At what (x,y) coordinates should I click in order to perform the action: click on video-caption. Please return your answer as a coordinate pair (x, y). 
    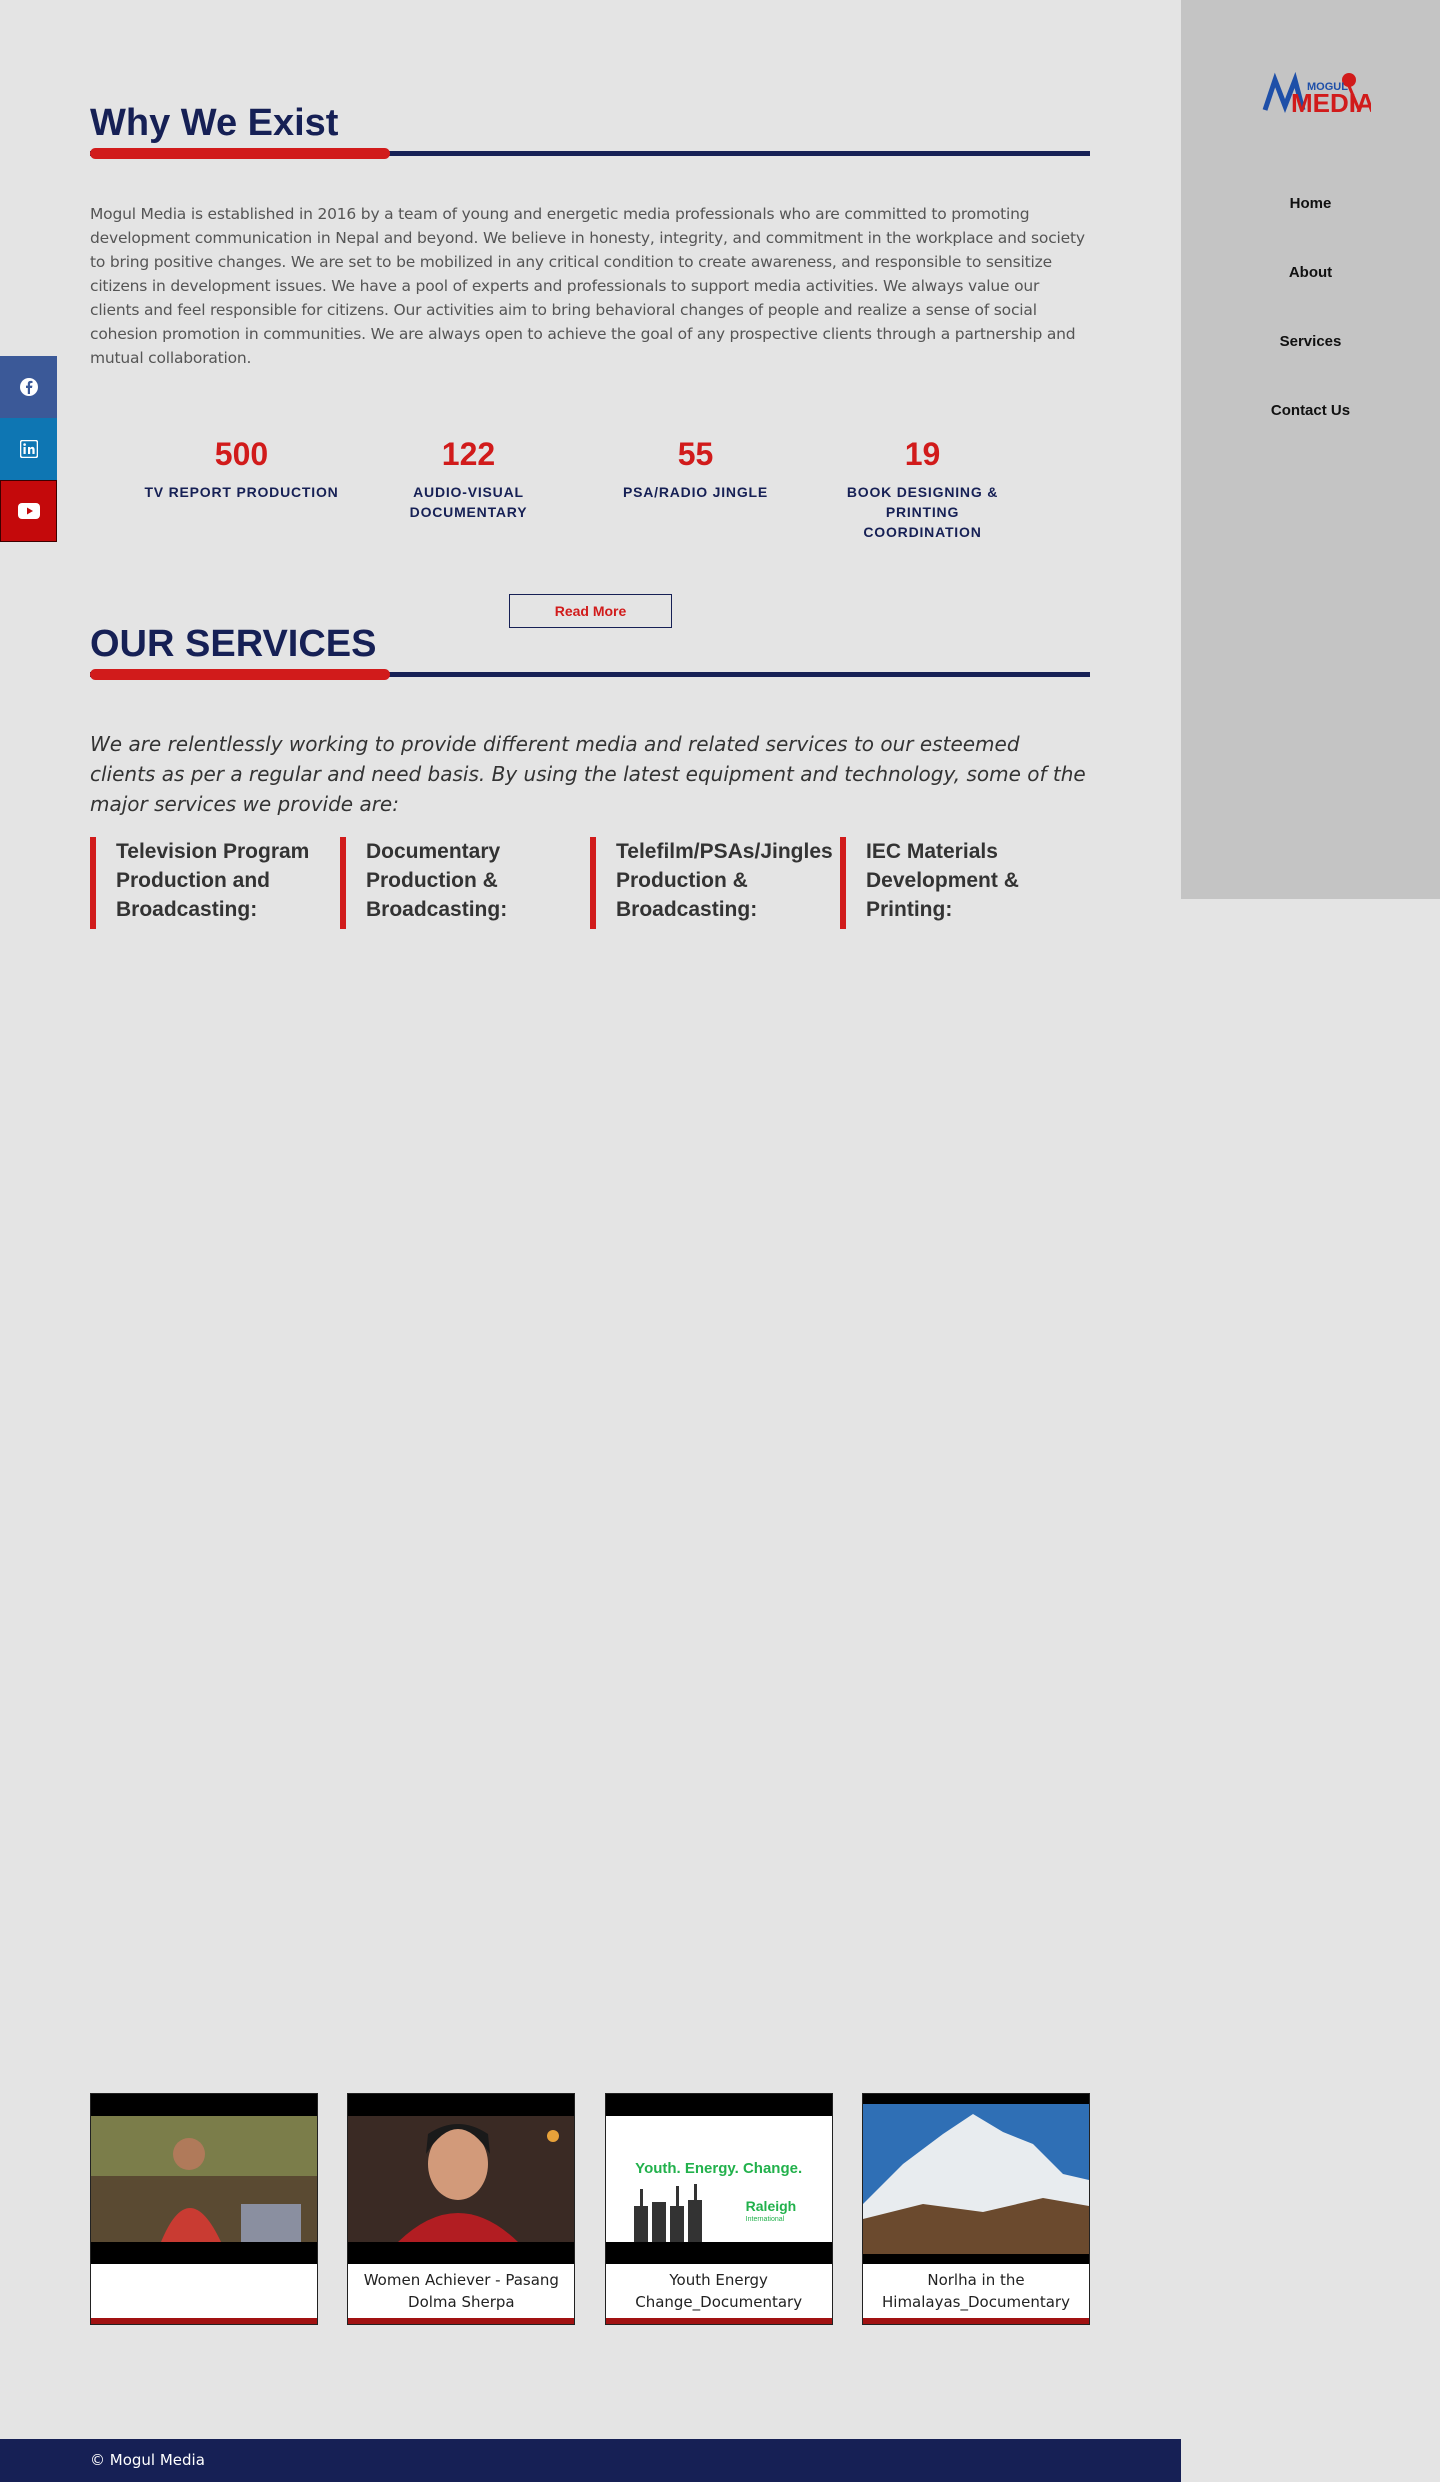
    Looking at the image, I should click on (204, 2291).